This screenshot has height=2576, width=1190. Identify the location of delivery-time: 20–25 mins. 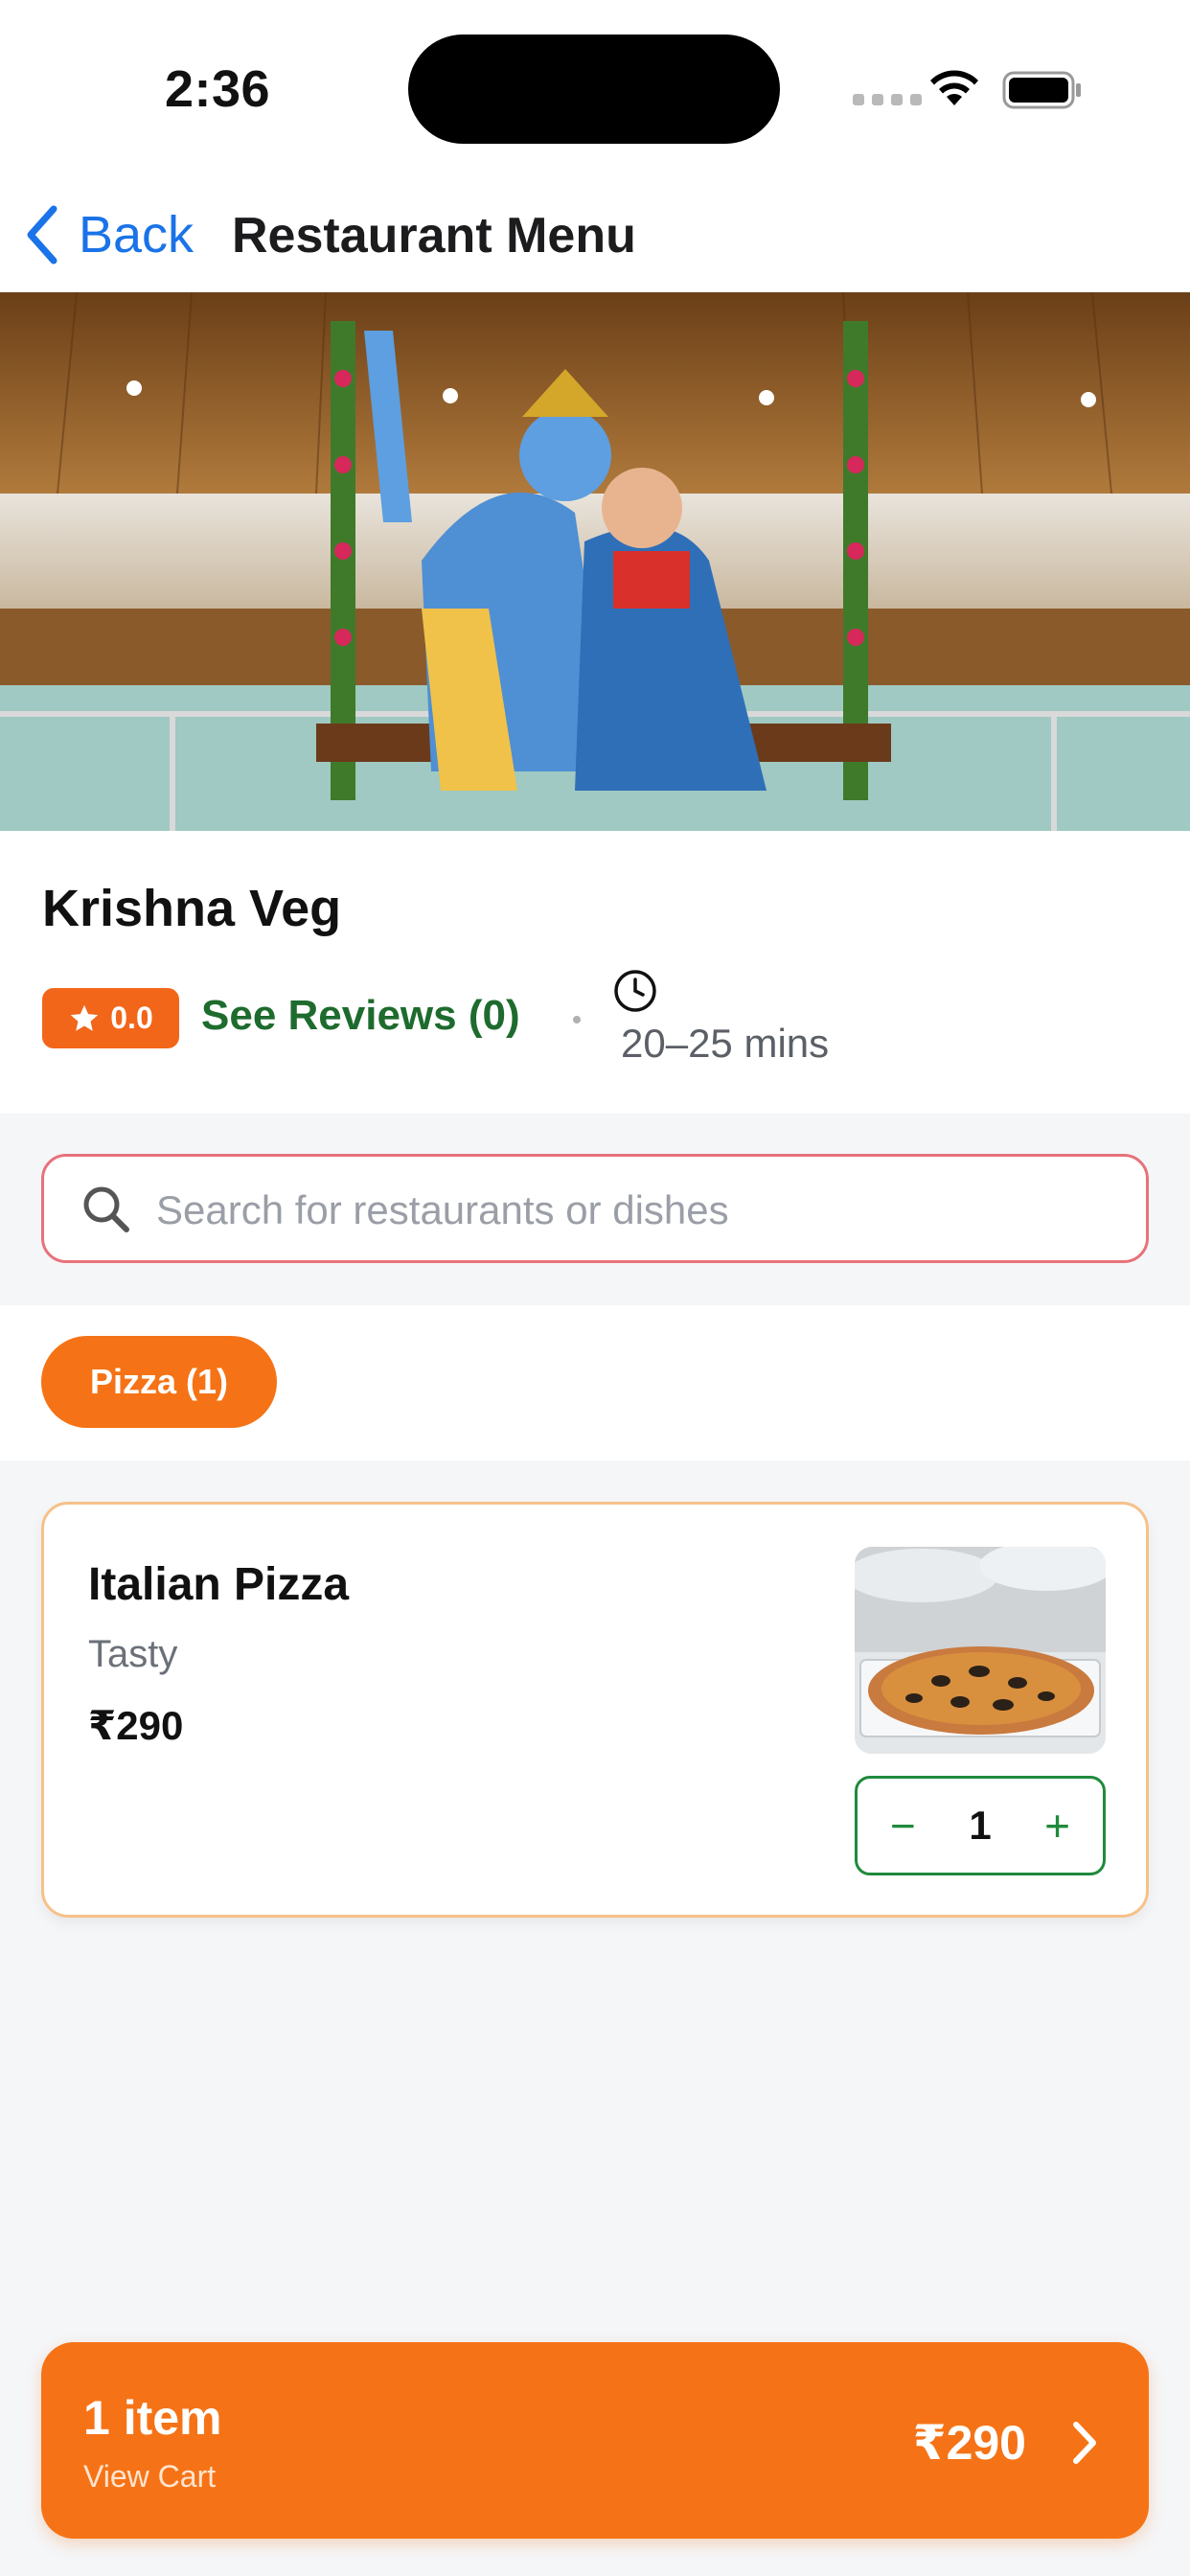
(726, 1043).